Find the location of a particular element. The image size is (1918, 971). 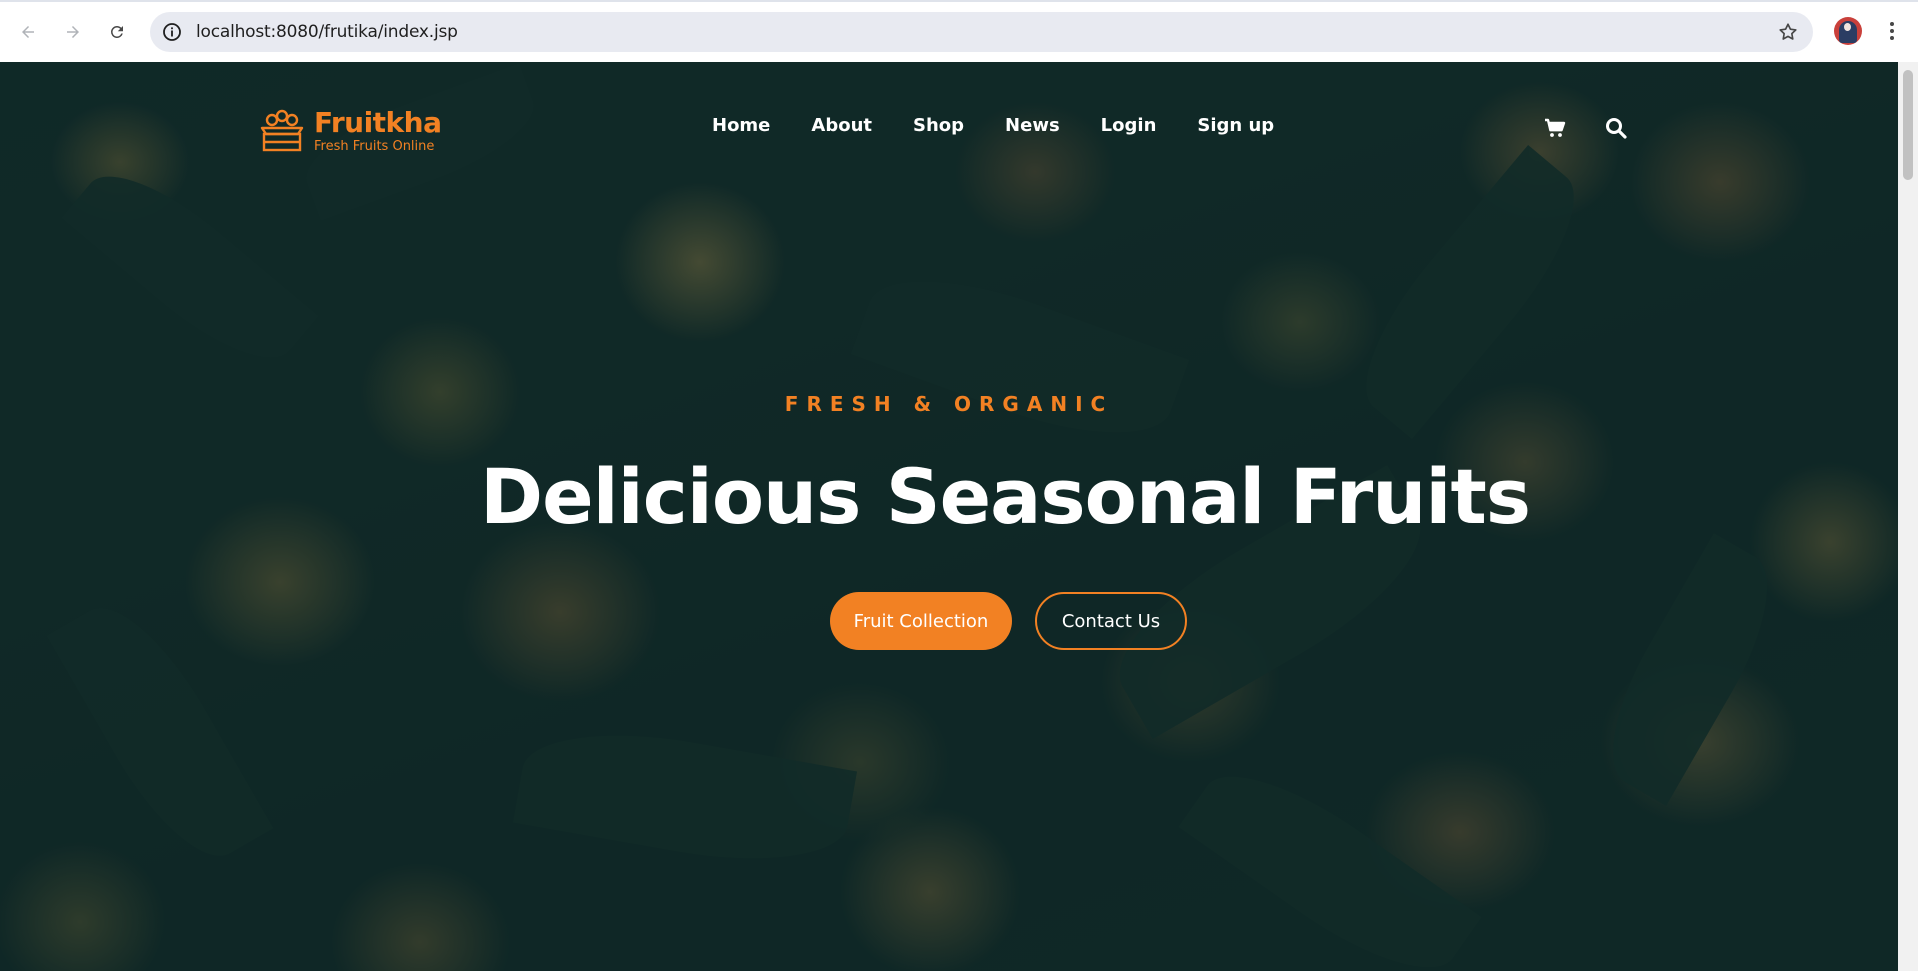

browser-toolbar: localhost:8080/frutika/index.jsp is located at coordinates (959, 31).